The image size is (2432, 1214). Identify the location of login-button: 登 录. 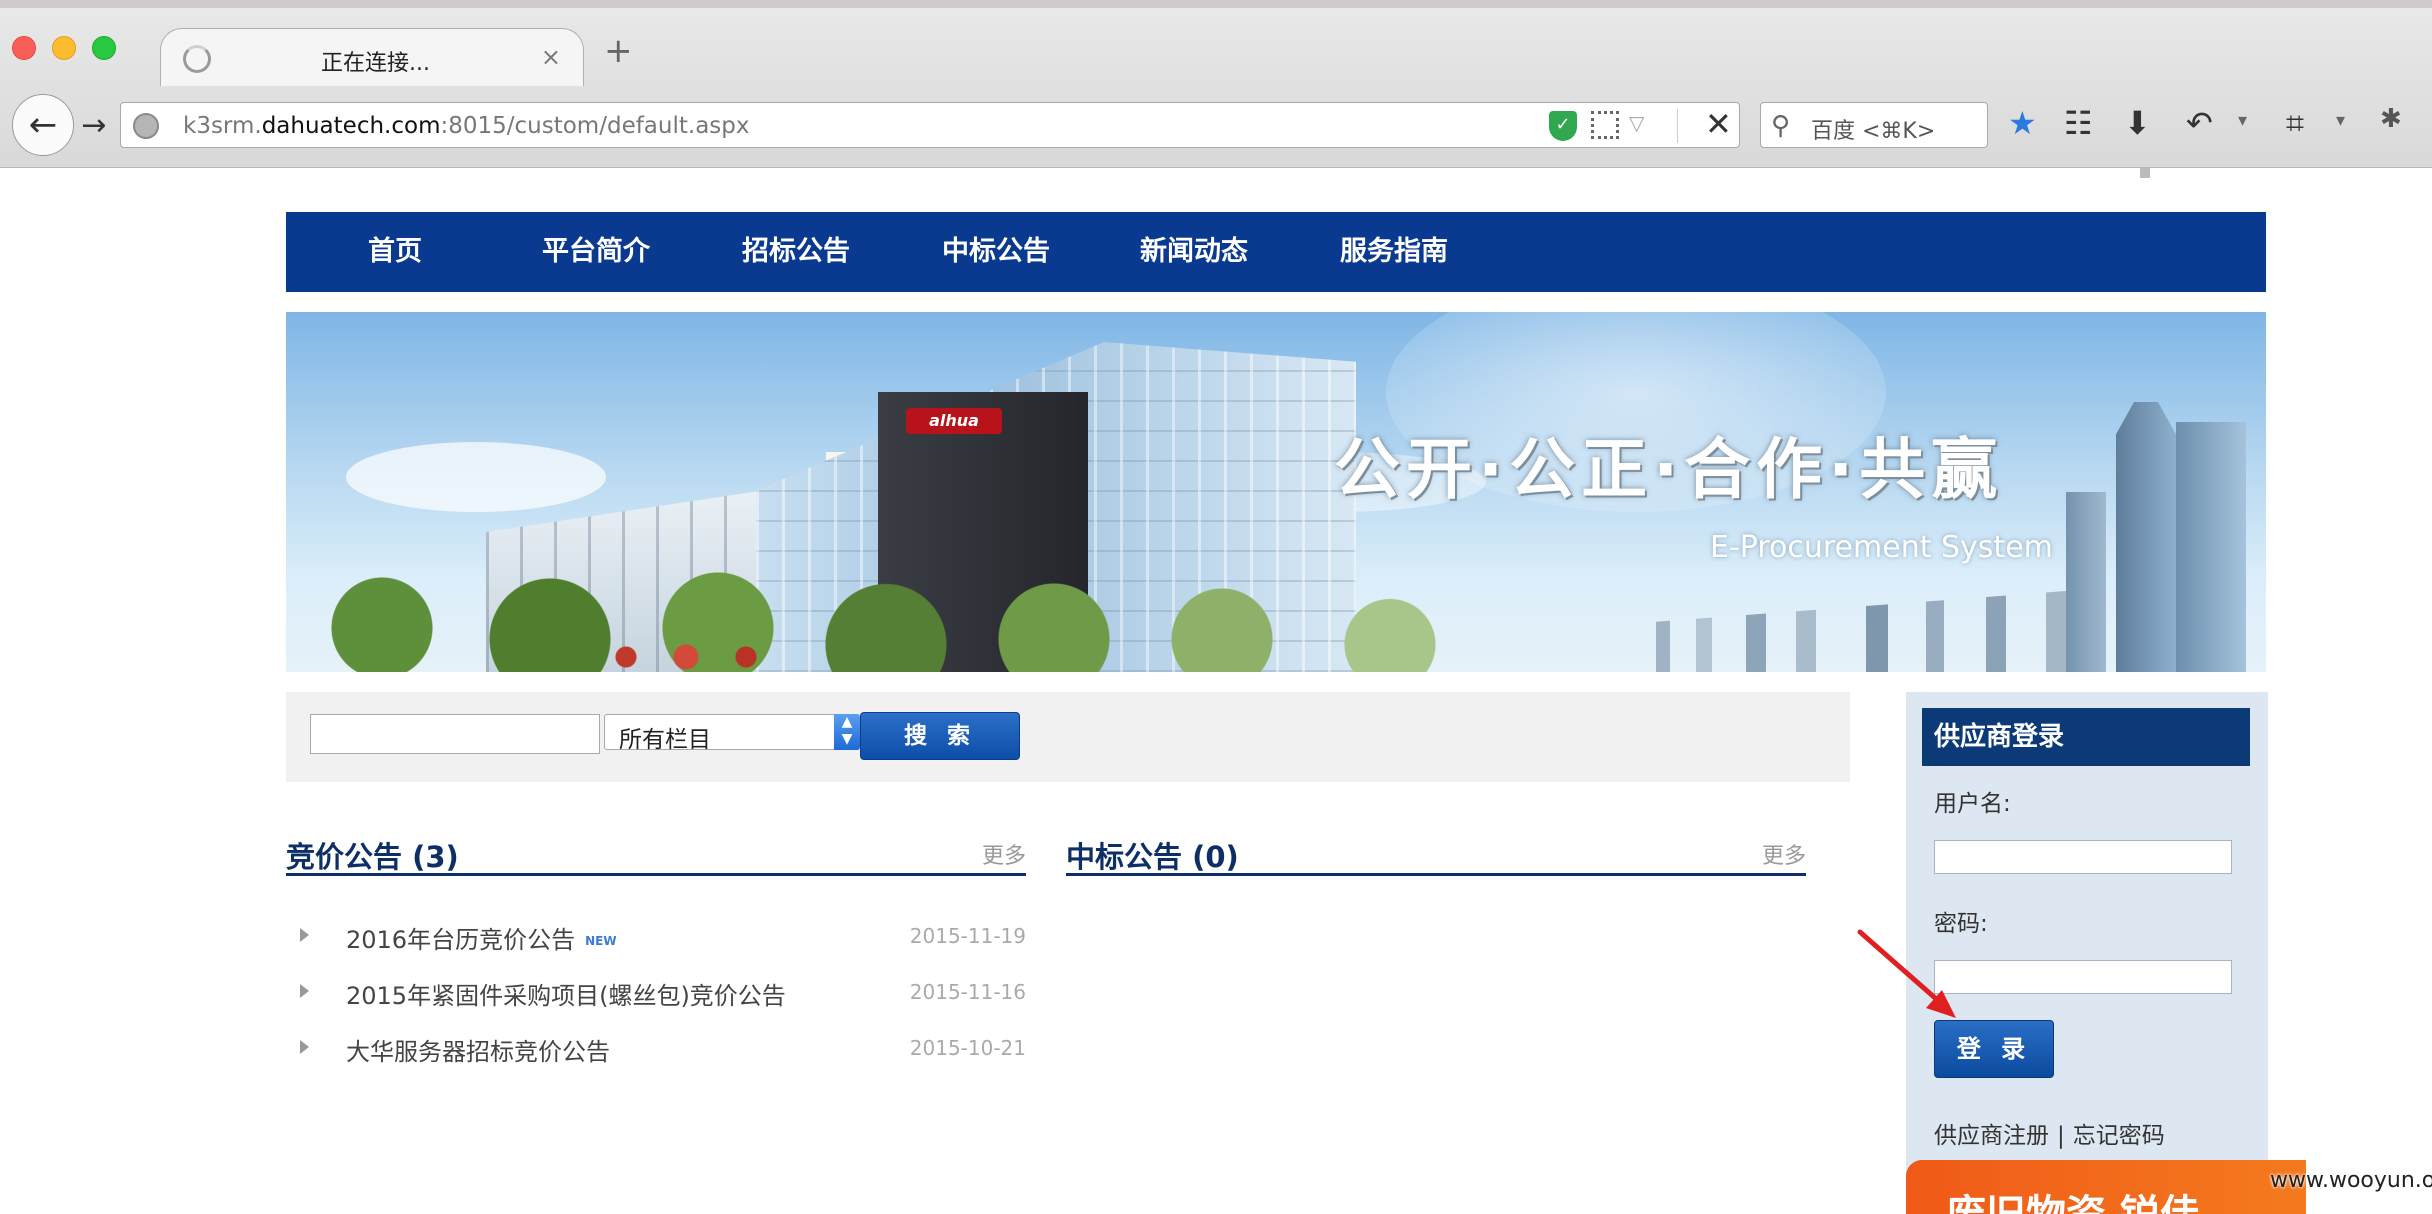
(1994, 1049).